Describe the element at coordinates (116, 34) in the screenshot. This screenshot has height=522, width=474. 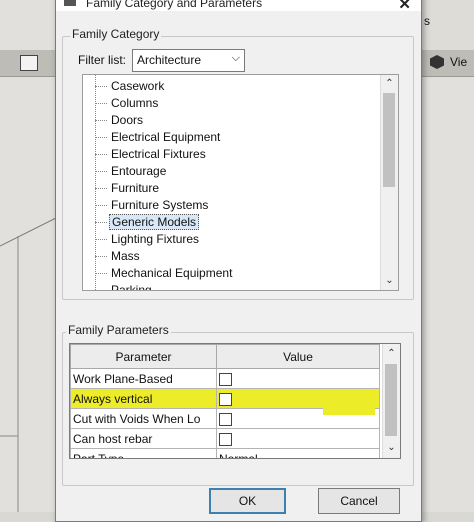
I see `family-category-label: Family Category` at that location.